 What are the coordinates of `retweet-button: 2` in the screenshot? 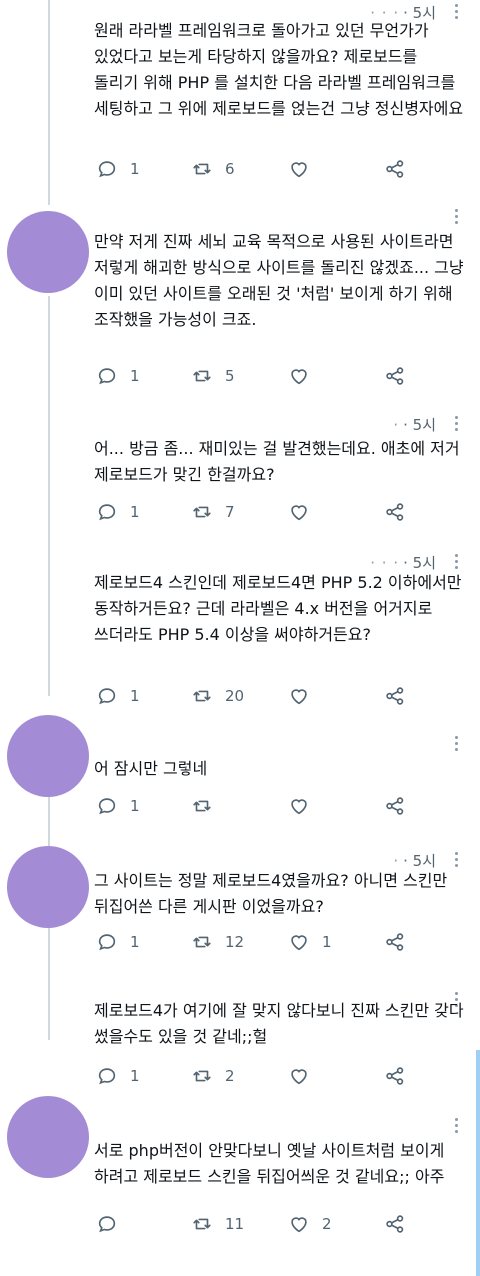 It's located at (213, 1076).